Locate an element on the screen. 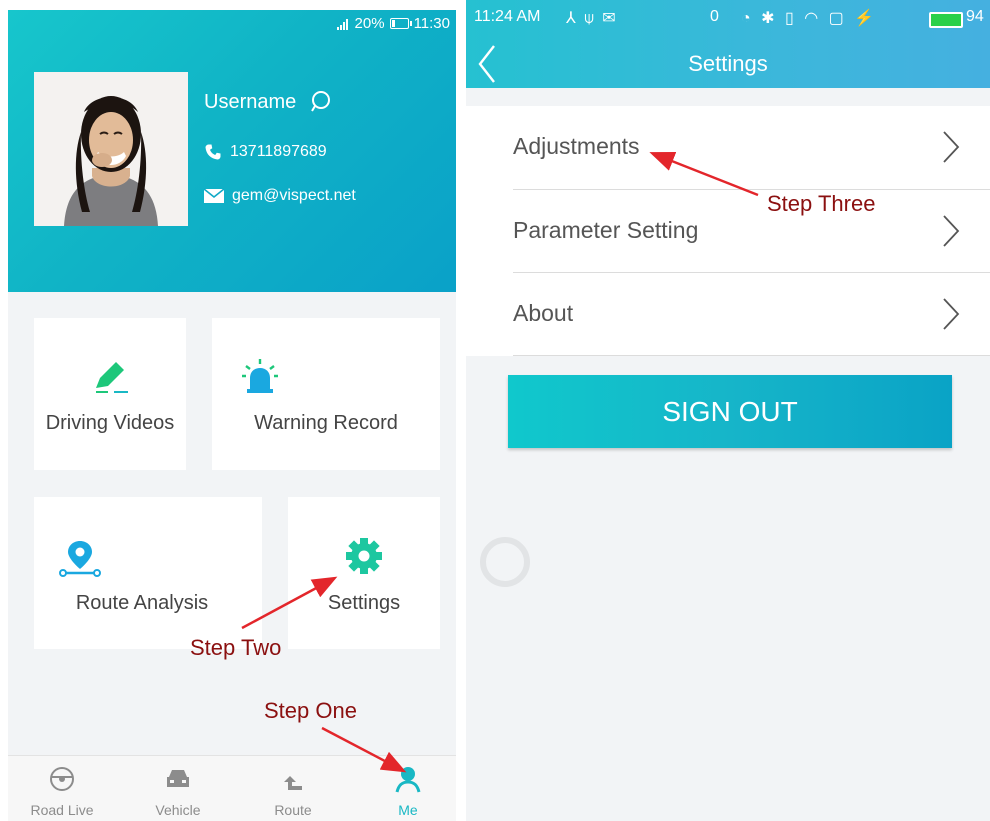 The image size is (990, 821). username-row: Username is located at coordinates (268, 102).